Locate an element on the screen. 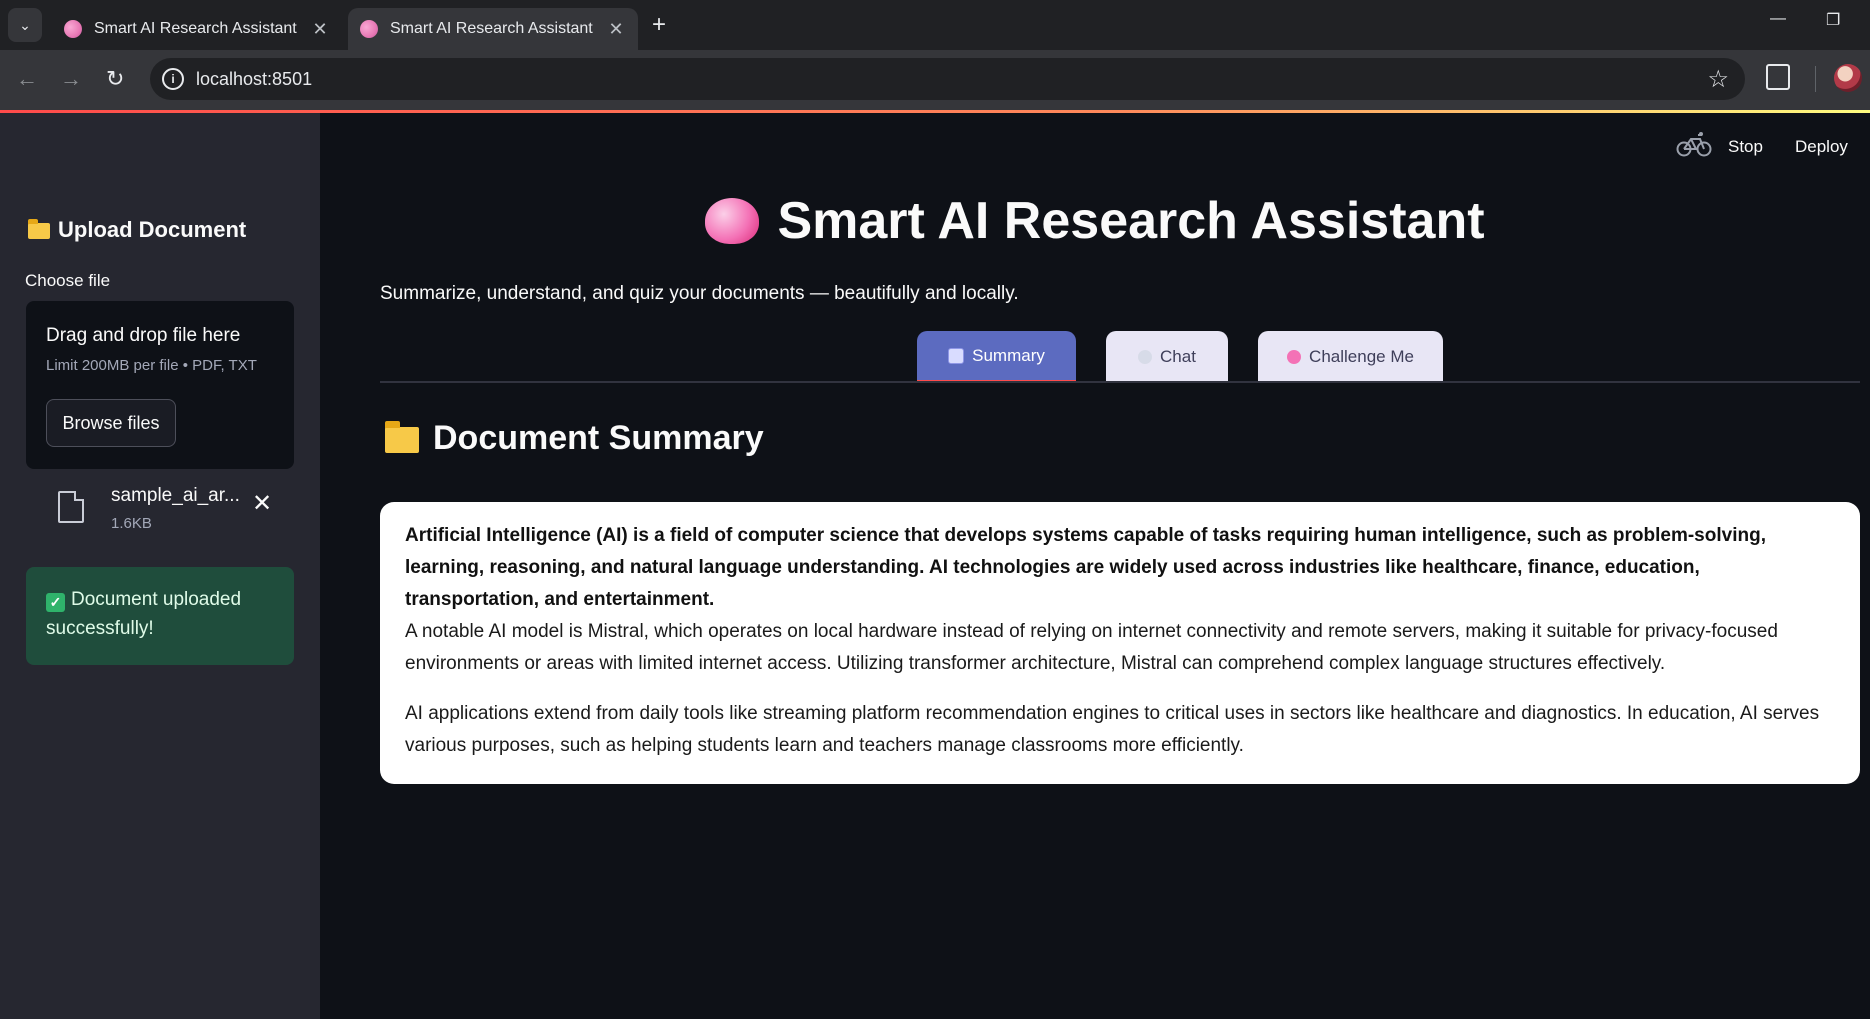 This screenshot has width=1870, height=1019. success-alert: ✓ Document uploaded successfully! is located at coordinates (160, 616).